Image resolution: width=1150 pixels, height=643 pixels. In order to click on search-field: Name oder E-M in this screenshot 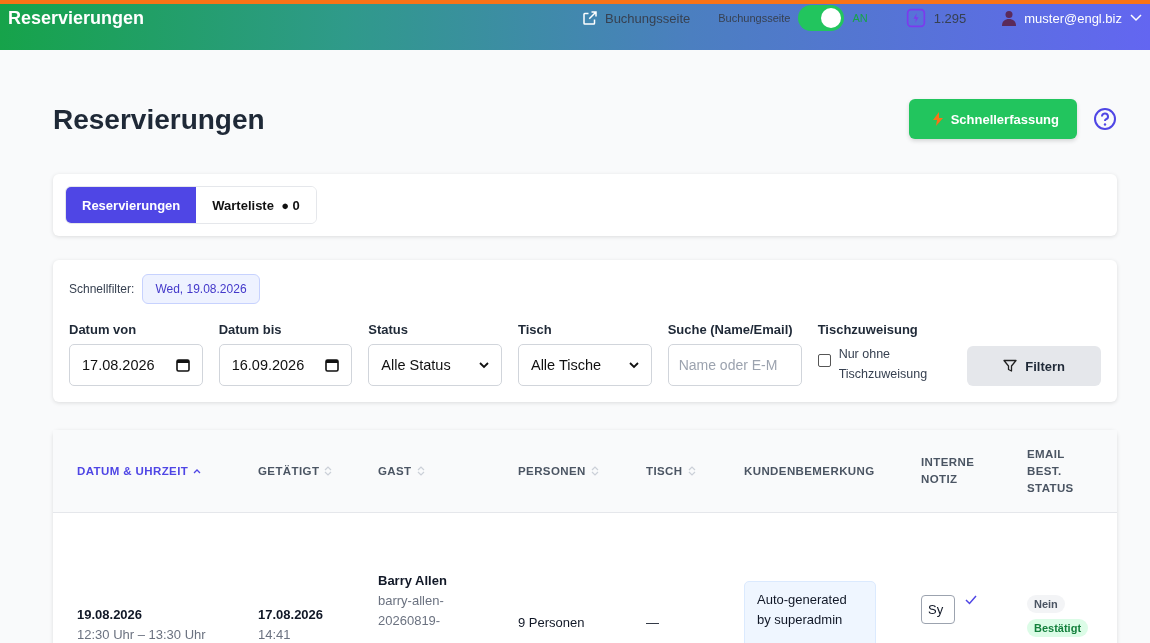, I will do `click(734, 365)`.